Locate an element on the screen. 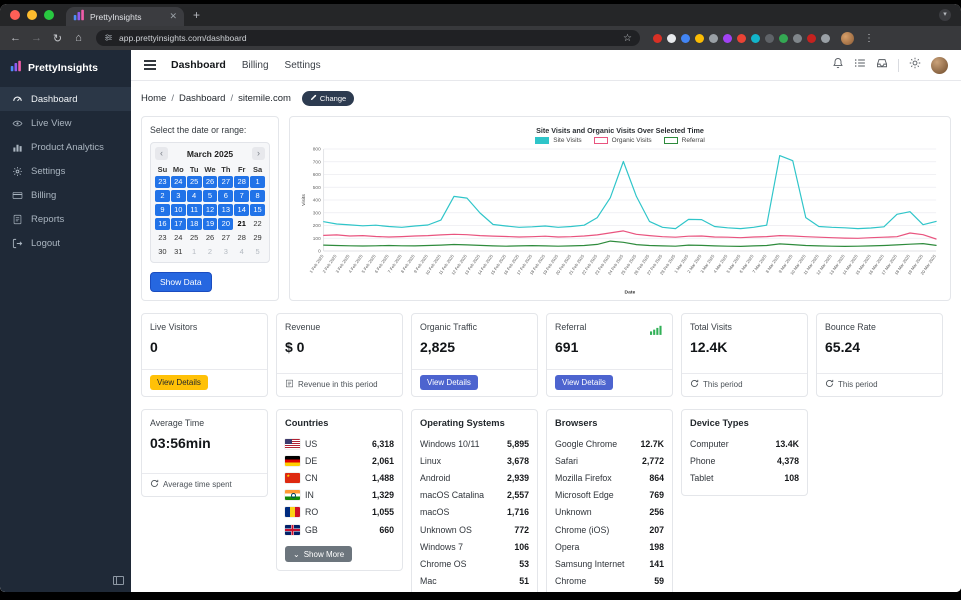 The height and width of the screenshot is (600, 961). calendar-day: 17 is located at coordinates (178, 224).